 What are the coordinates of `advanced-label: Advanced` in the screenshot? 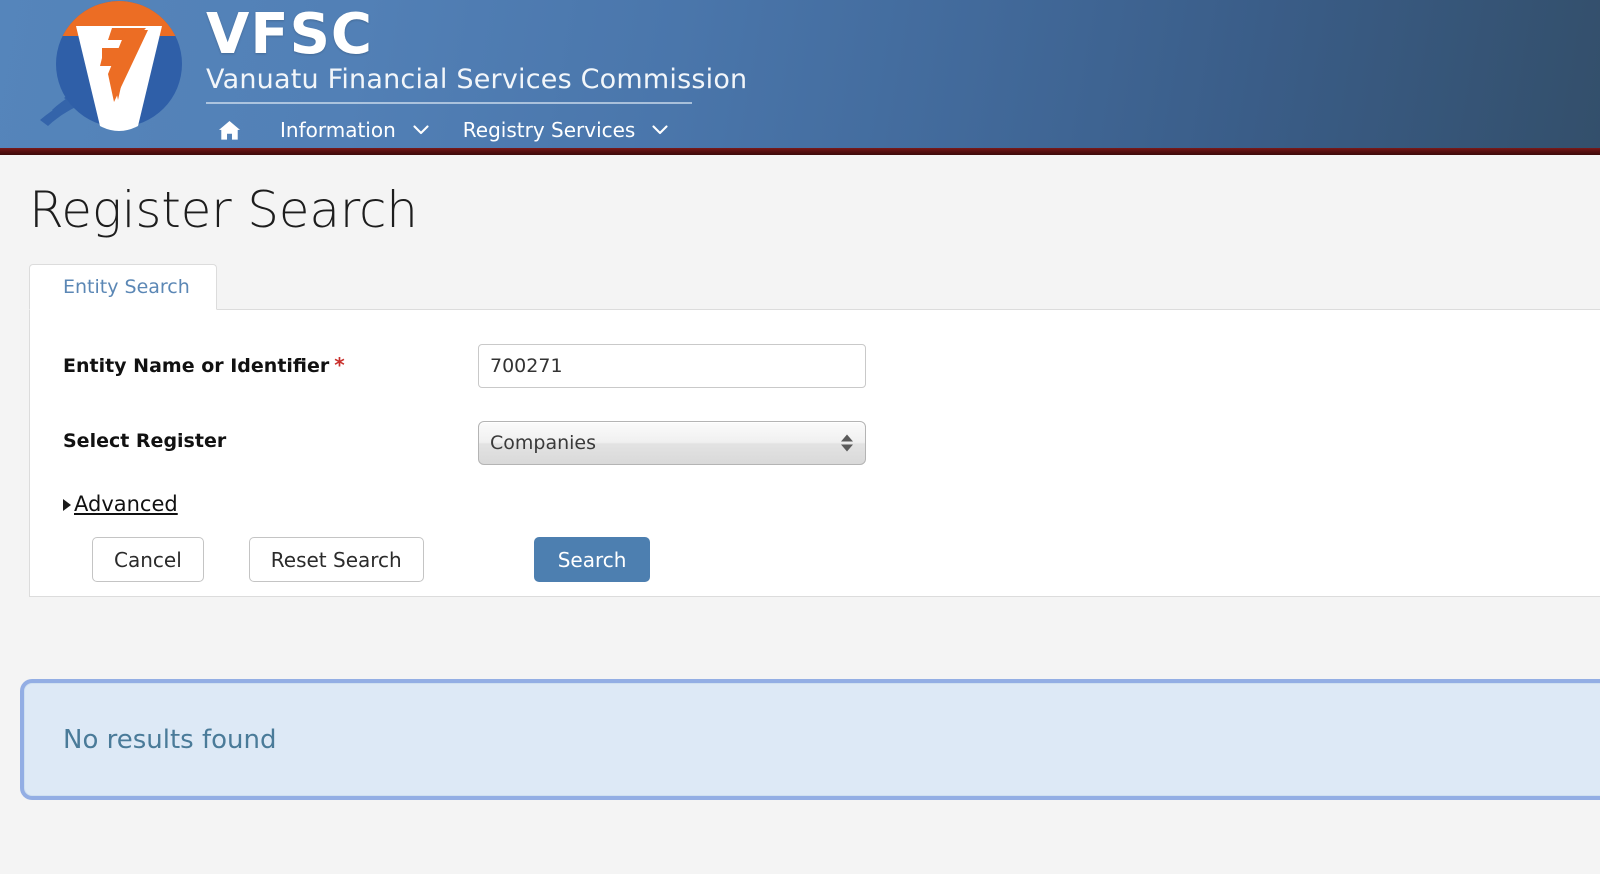 It's located at (126, 504).